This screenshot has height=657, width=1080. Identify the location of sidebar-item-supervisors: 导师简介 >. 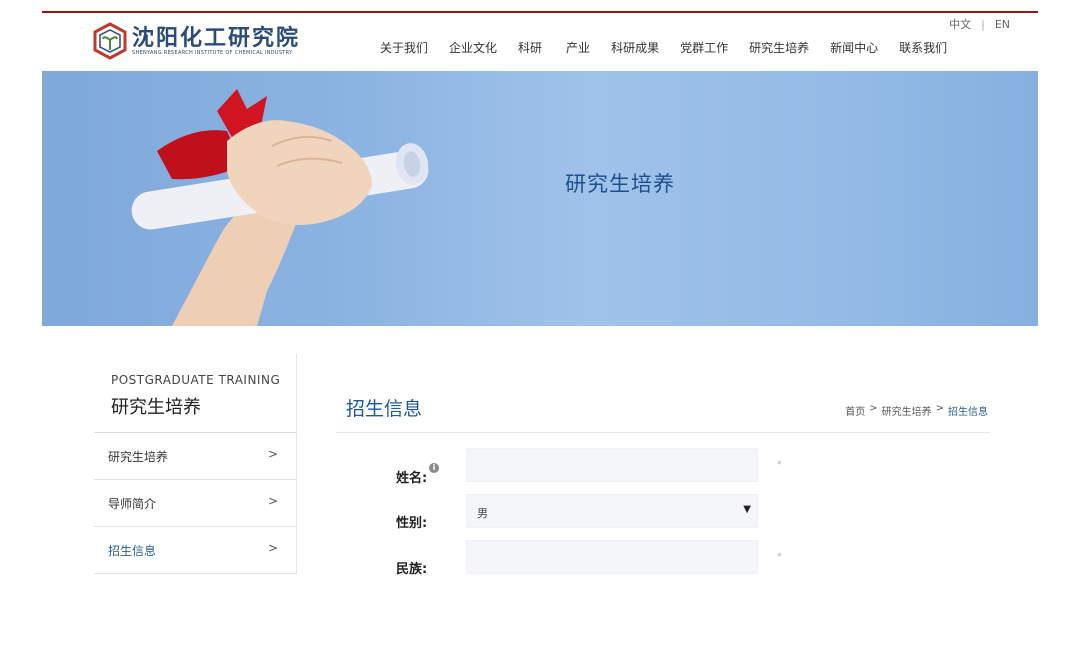
(195, 503).